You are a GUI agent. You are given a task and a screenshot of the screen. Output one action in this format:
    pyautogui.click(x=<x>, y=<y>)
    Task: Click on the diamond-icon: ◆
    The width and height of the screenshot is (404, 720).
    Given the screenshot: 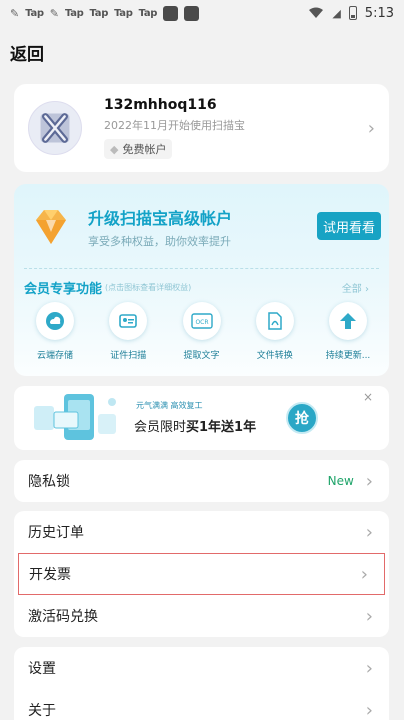 What is the action you would take?
    pyautogui.click(x=114, y=149)
    